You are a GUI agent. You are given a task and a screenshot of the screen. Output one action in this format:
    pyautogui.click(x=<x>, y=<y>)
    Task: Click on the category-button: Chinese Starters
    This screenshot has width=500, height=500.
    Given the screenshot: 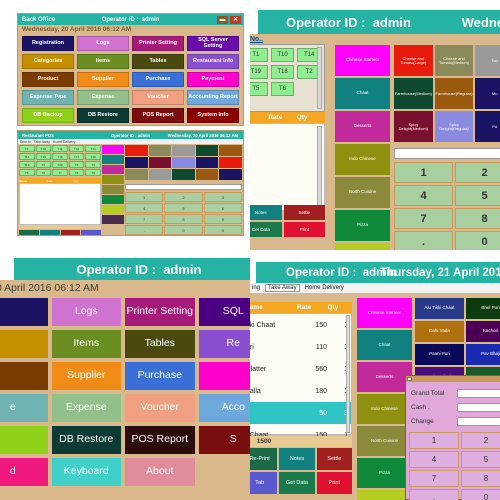 What is the action you would take?
    pyautogui.click(x=384, y=313)
    